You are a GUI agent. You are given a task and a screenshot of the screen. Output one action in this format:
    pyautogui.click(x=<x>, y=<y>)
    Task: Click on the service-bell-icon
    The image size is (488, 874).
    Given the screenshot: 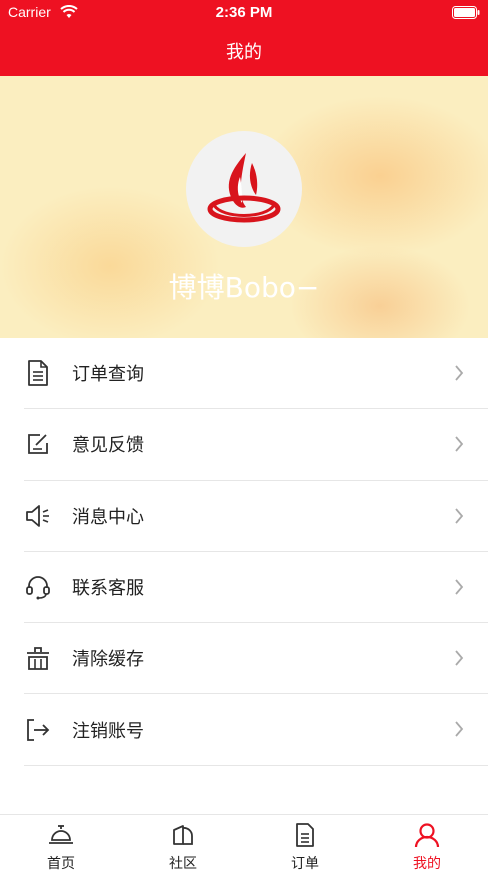 What is the action you would take?
    pyautogui.click(x=61, y=835)
    